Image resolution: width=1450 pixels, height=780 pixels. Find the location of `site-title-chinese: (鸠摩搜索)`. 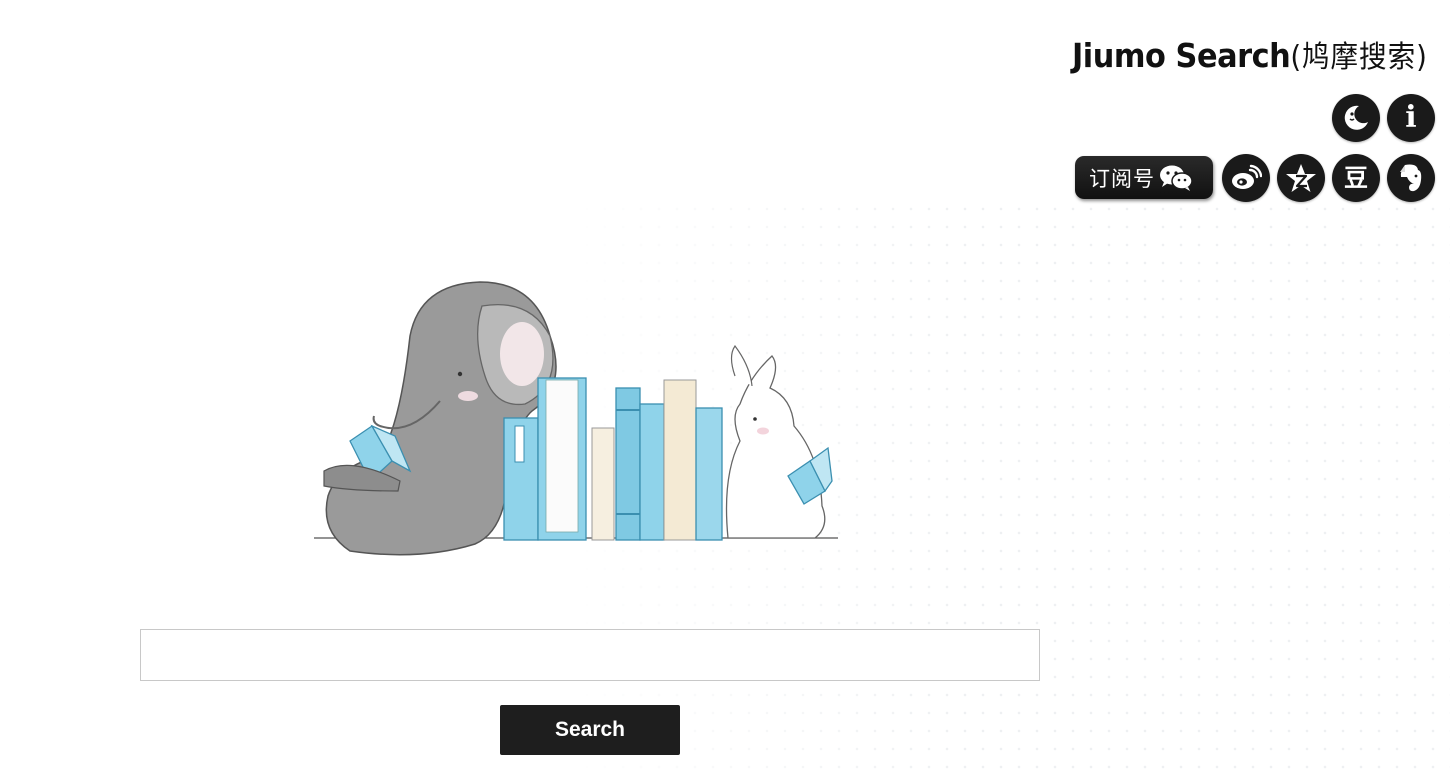

site-title-chinese: (鸠摩搜索) is located at coordinates (1359, 57).